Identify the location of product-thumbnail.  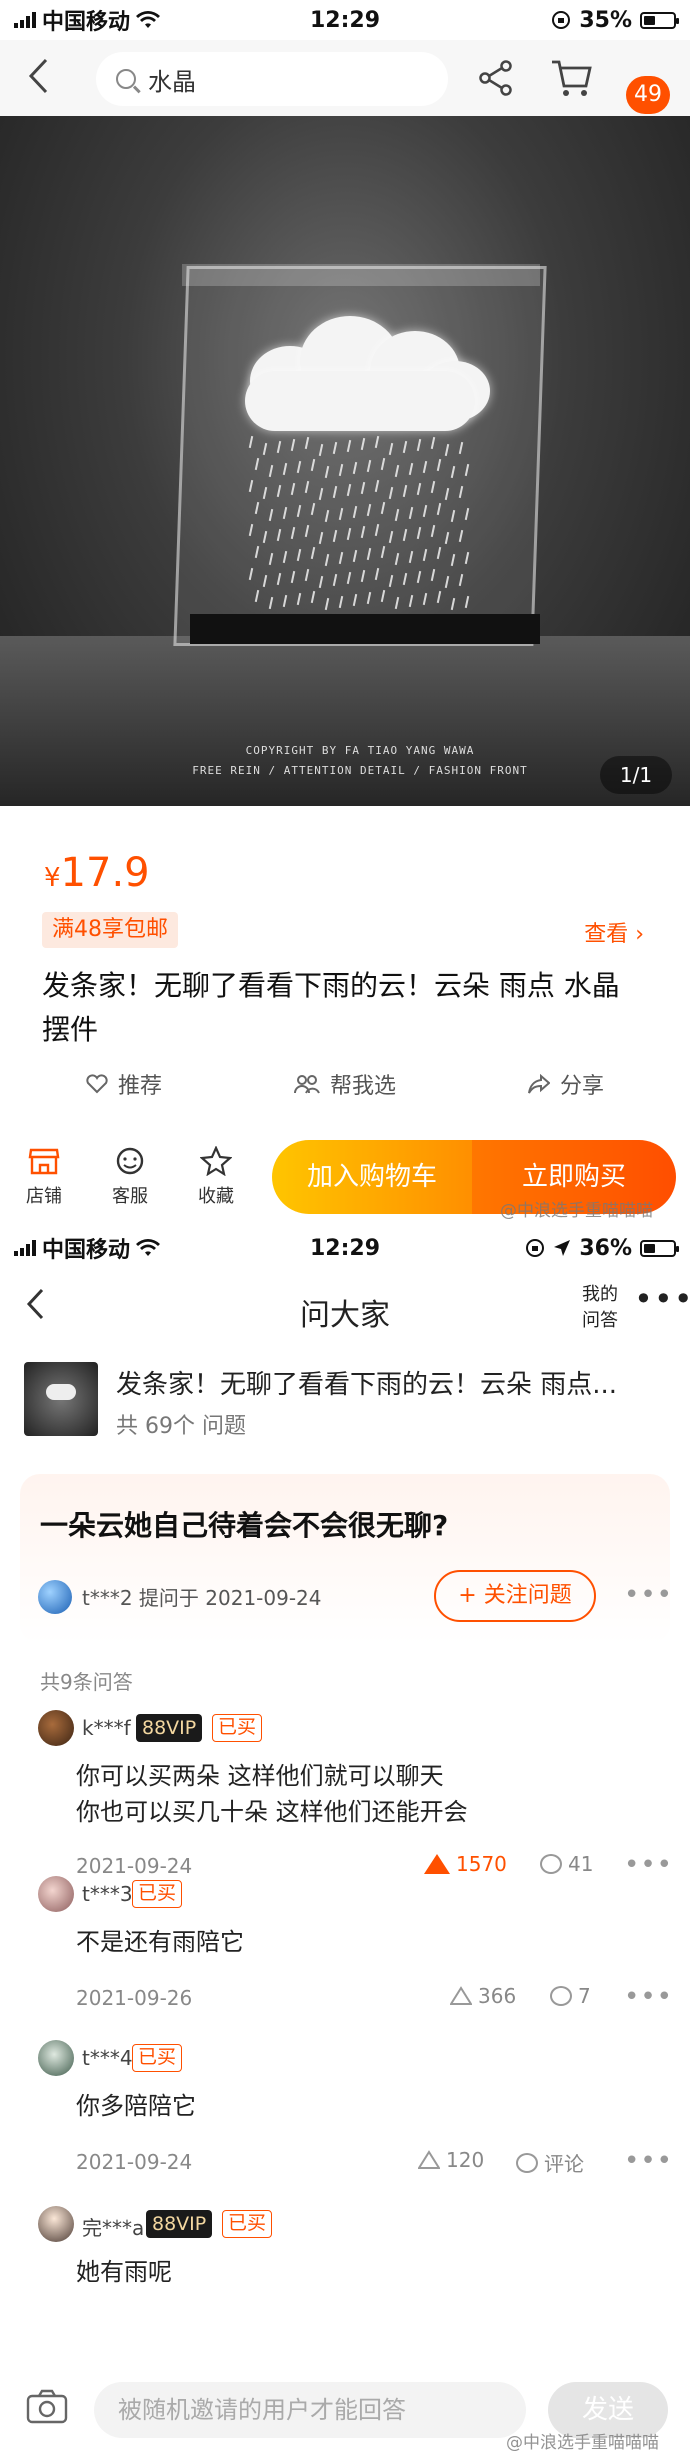
(61, 1399).